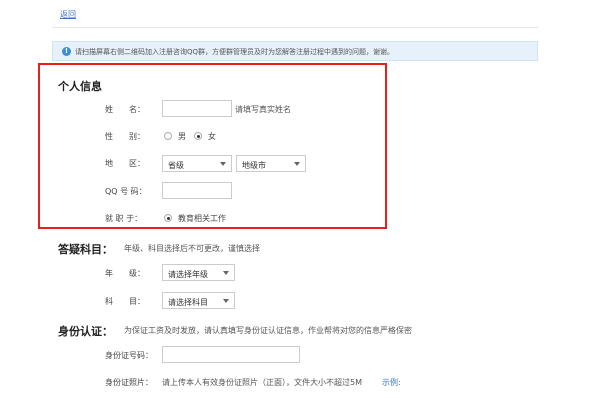 This screenshot has height=398, width=600. What do you see at coordinates (198, 136) in the screenshot?
I see `gender-female-radio` at bounding box center [198, 136].